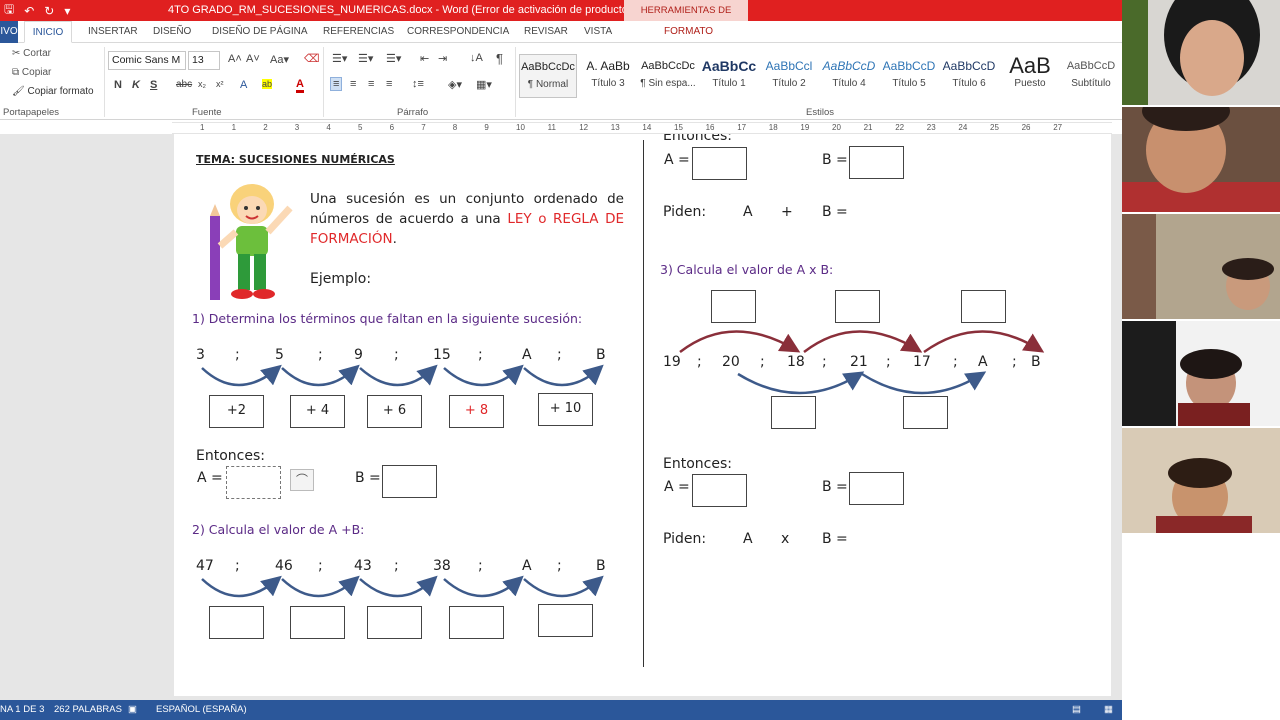  Describe the element at coordinates (365, 58) in the screenshot. I see `numbering-icon: ☰▾` at that location.